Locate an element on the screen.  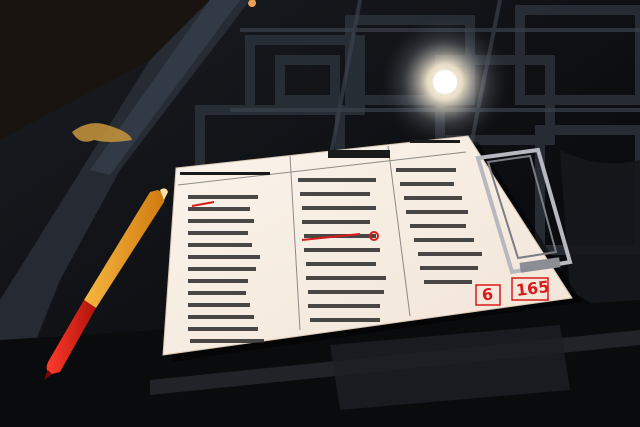
handwritten-table-number: 6 is located at coordinates (487, 294).